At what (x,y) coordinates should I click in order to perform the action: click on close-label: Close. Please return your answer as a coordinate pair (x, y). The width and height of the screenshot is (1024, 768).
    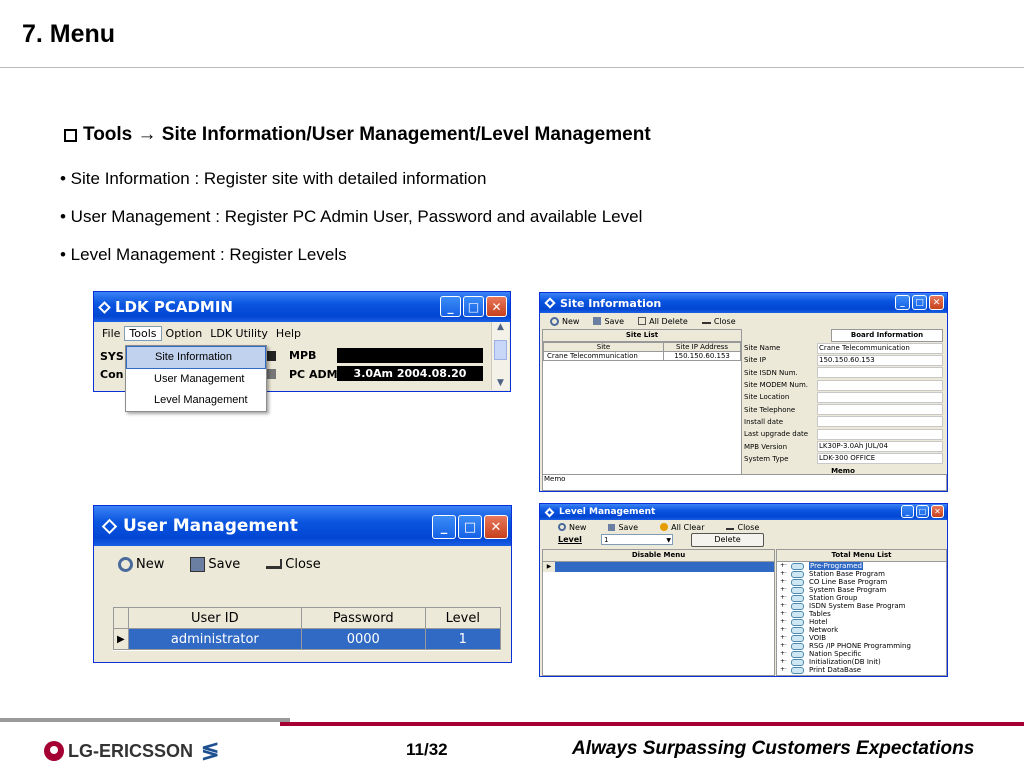
    Looking at the image, I should click on (748, 527).